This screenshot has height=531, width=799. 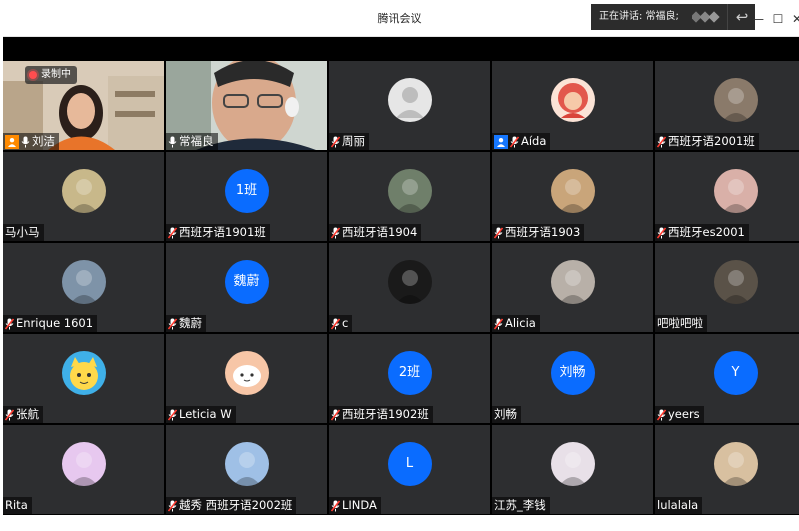 I want to click on participant-tile: 张航, so click(x=83, y=378).